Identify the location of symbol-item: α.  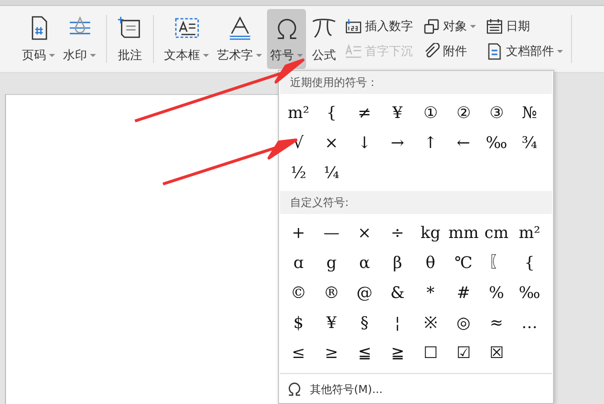
(364, 262).